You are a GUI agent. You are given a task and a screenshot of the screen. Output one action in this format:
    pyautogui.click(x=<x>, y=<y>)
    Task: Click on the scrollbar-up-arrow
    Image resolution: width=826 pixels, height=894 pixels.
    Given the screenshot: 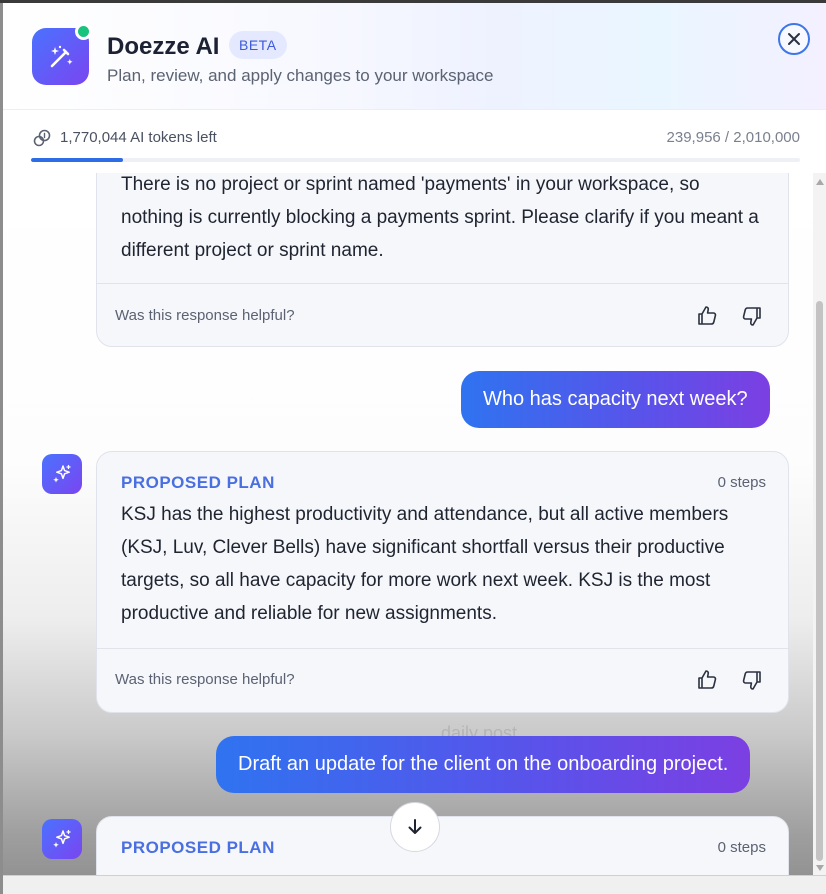 What is the action you would take?
    pyautogui.click(x=820, y=182)
    